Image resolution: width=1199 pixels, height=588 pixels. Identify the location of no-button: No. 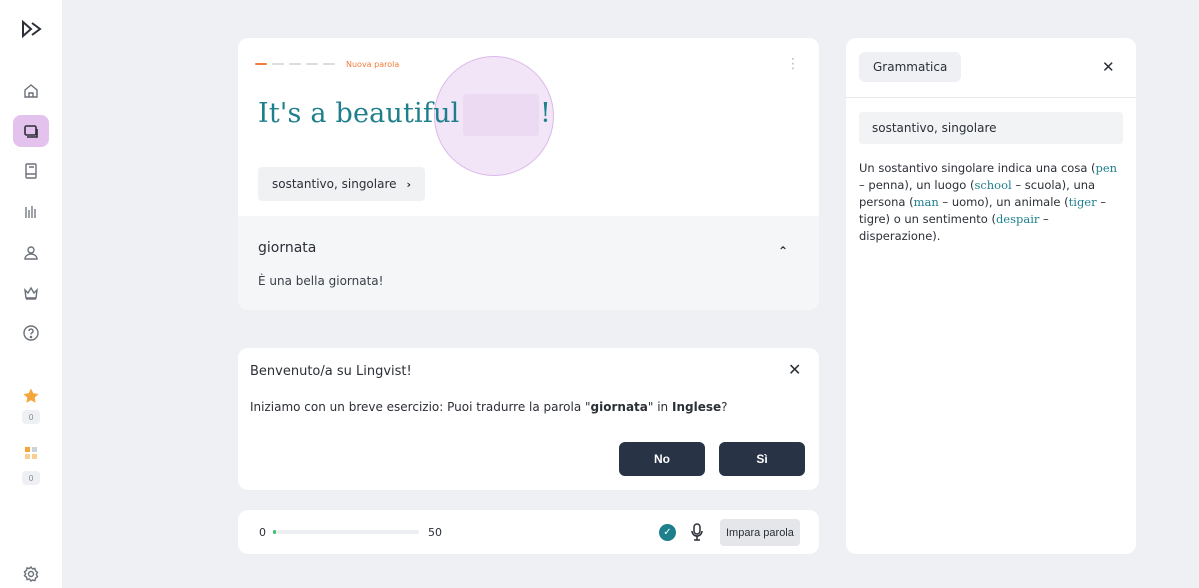
(662, 459).